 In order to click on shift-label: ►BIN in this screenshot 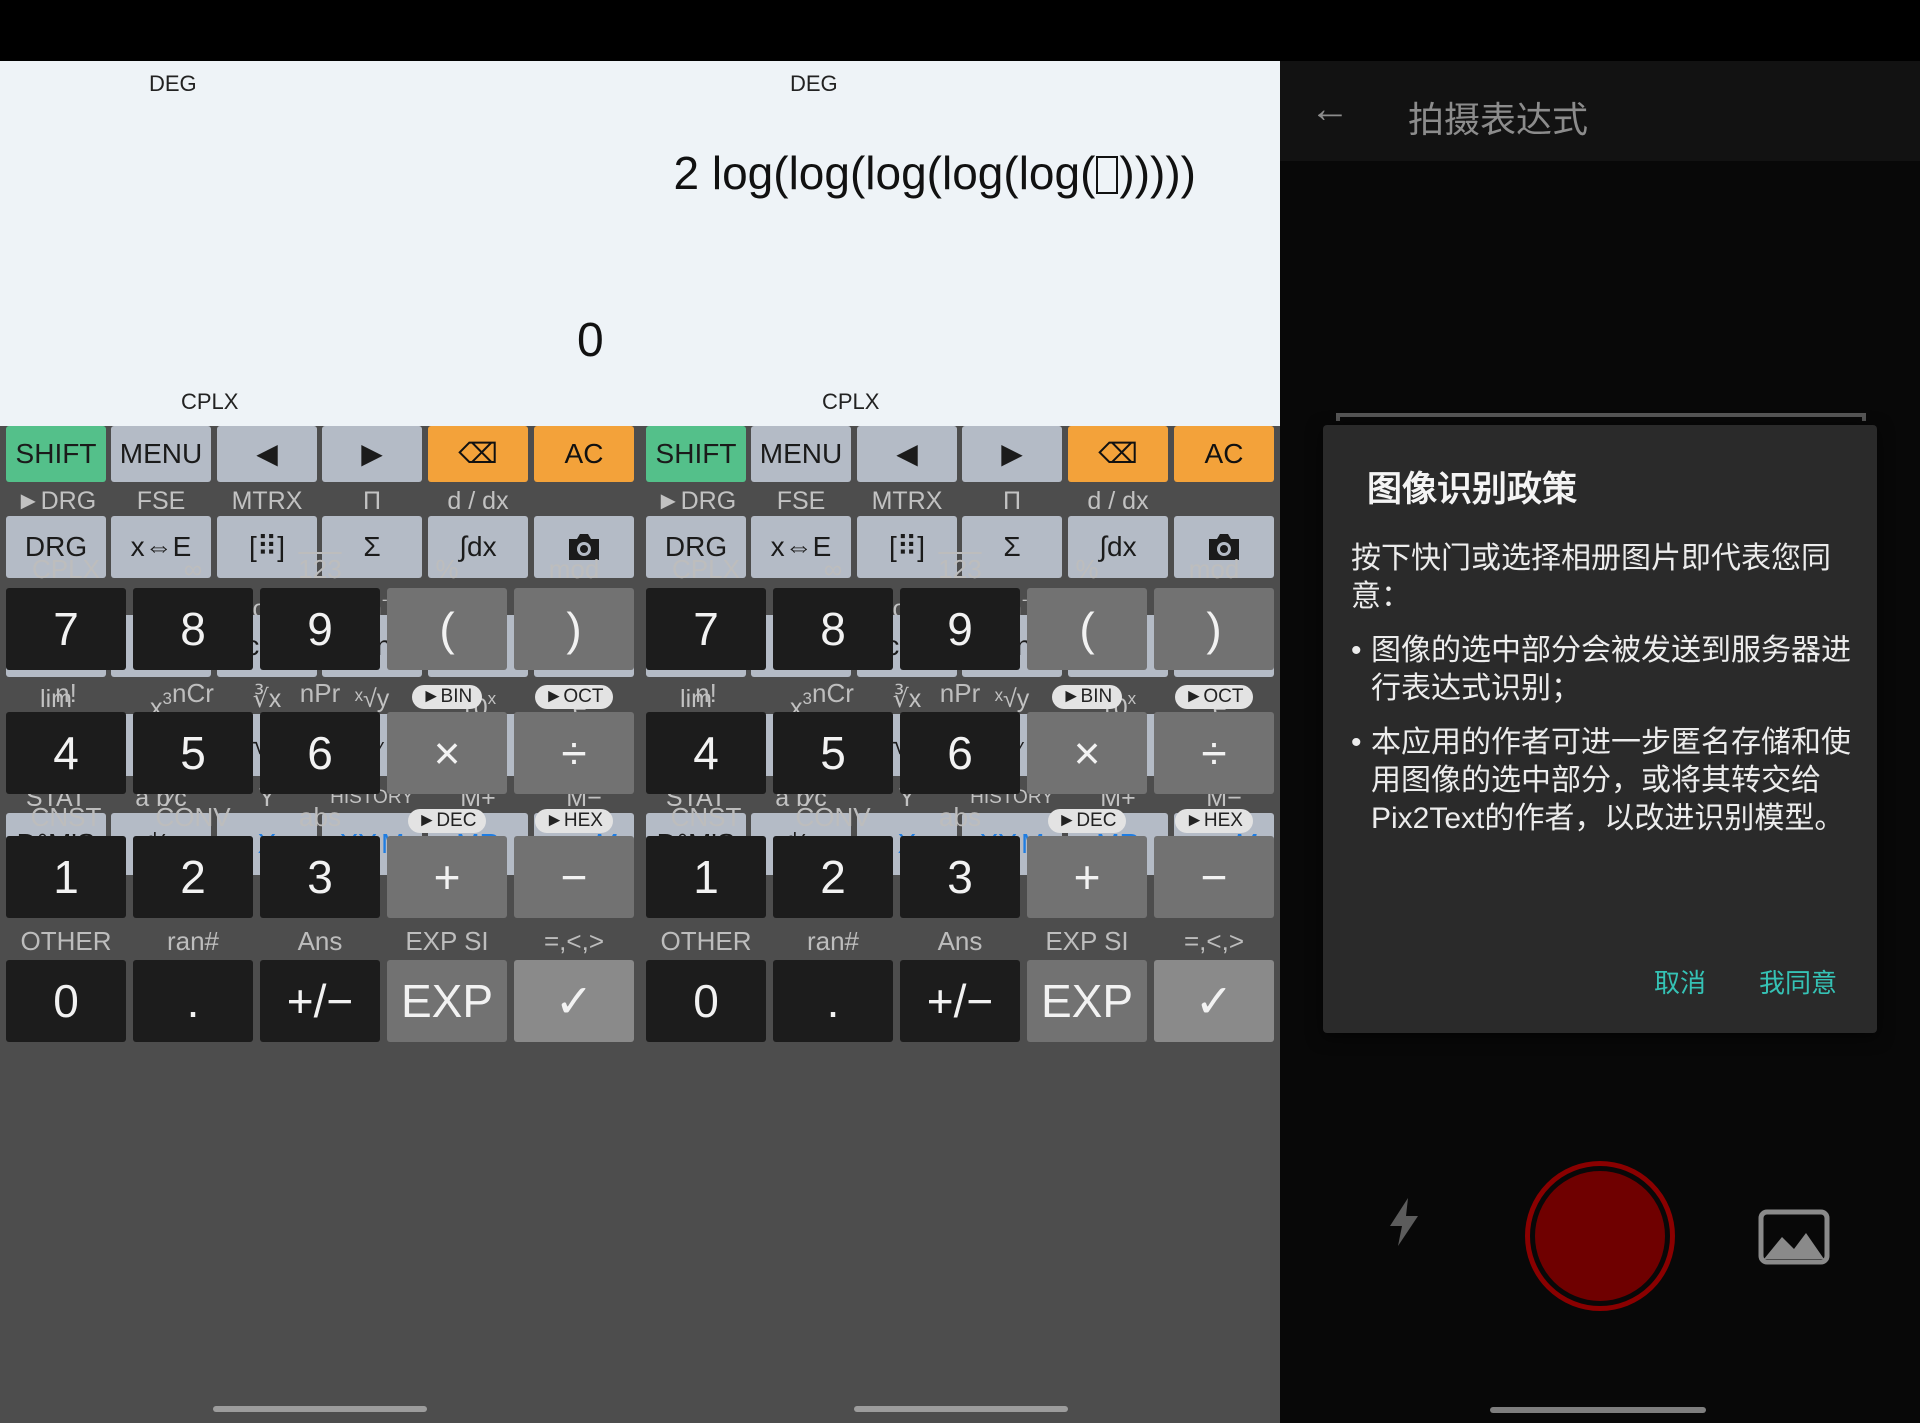, I will do `click(1087, 693)`.